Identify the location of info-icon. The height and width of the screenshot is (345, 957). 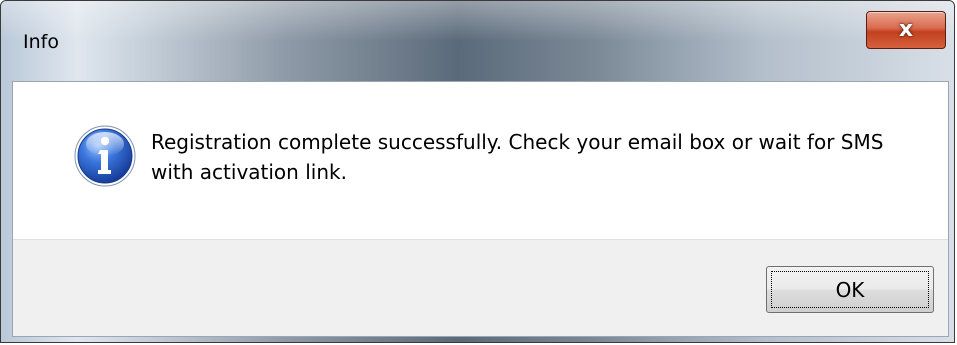
(105, 156).